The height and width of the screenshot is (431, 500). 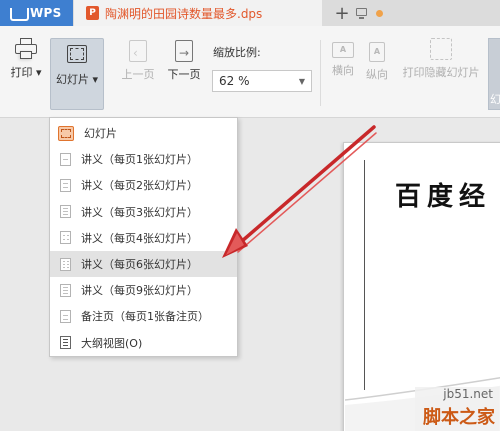 I want to click on menu-item-label: 讲义（每页3张幻灯片）, so click(x=139, y=212).